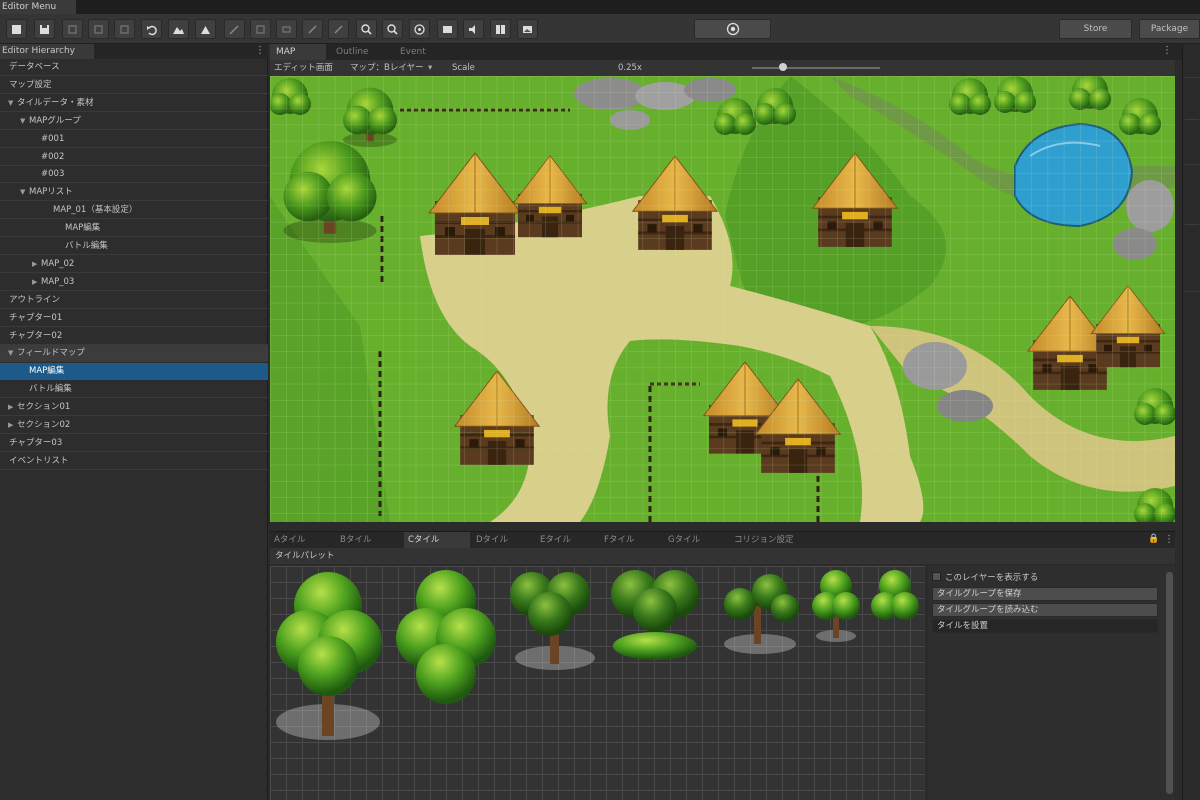 Image resolution: width=1200 pixels, height=800 pixels. Describe the element at coordinates (1045, 578) in the screenshot. I see `show-layer-checkbox: このレイヤーを表示する` at that location.